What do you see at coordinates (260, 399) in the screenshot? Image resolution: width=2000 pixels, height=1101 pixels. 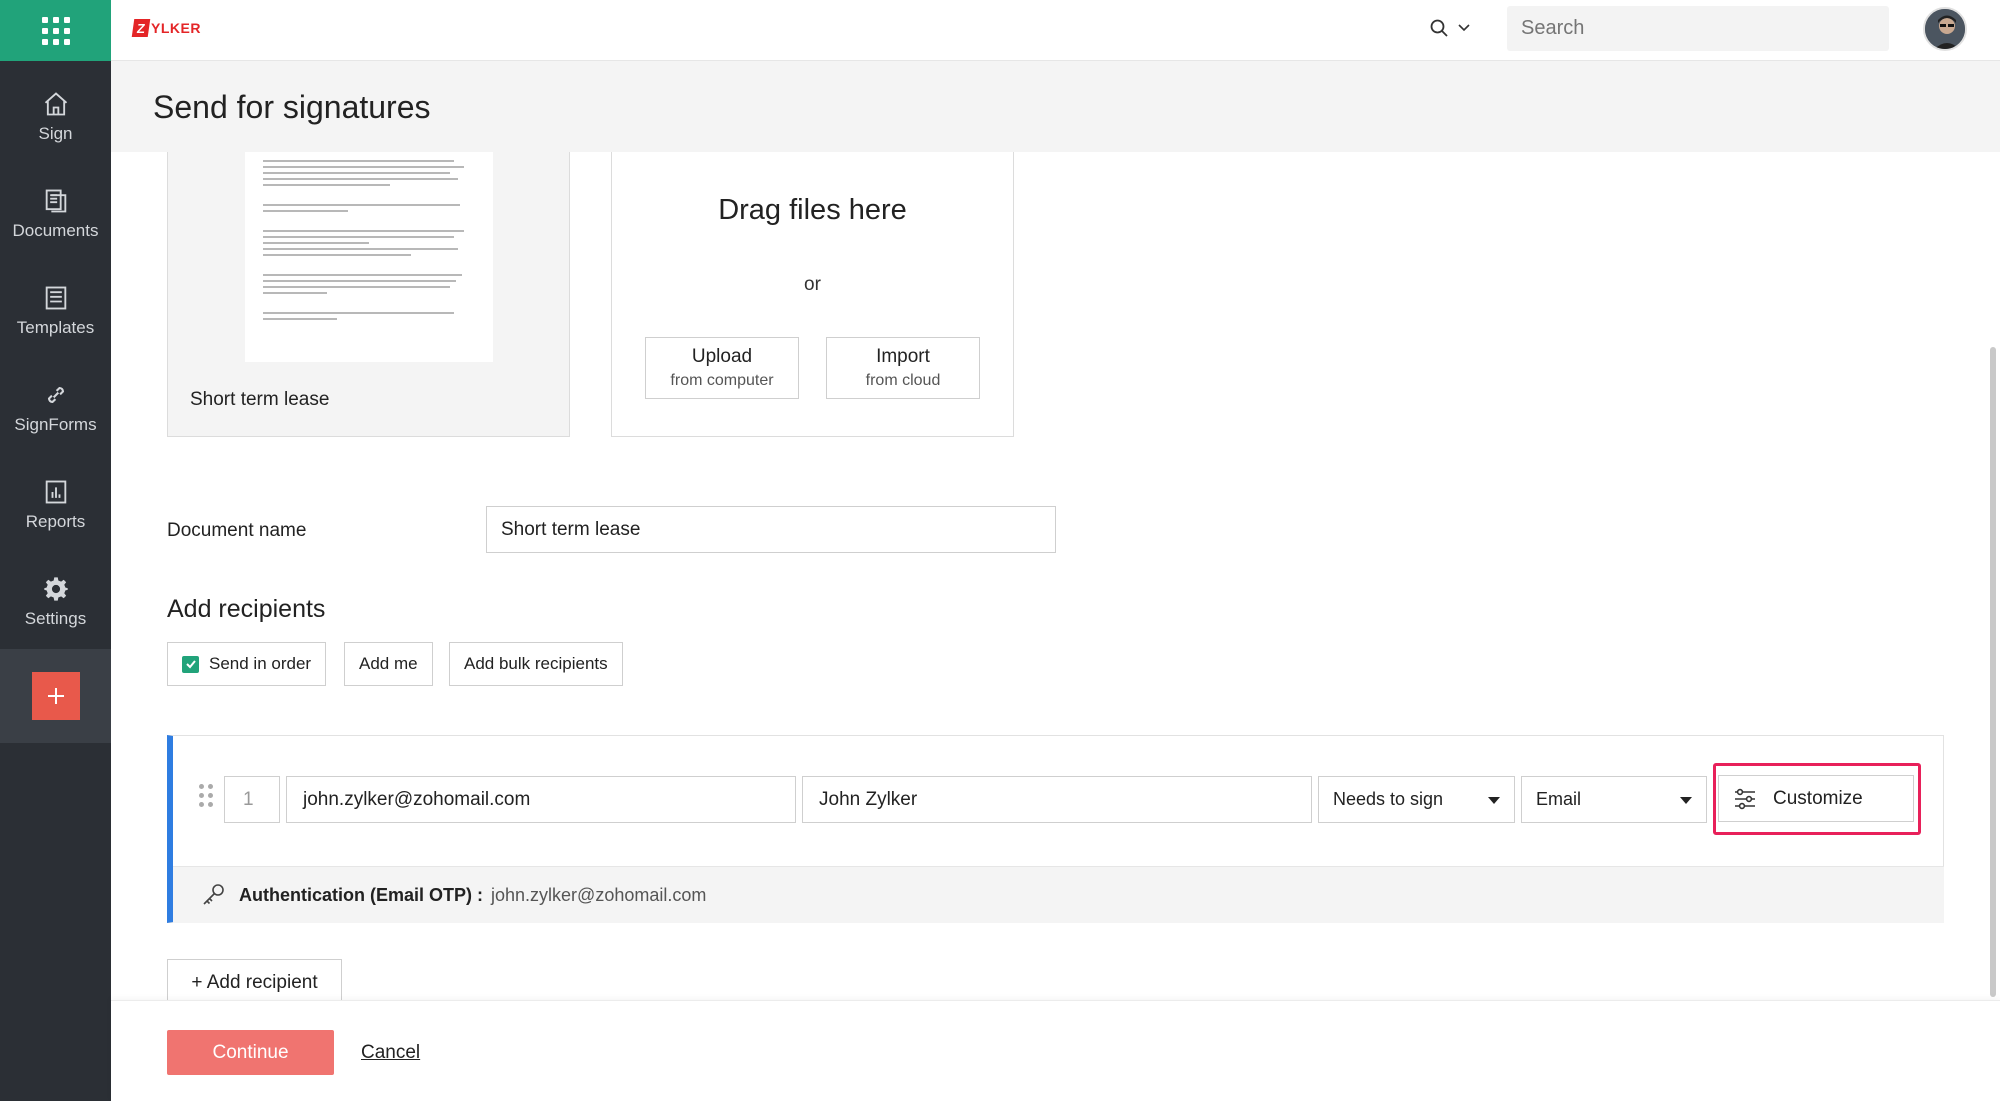 I see `document-card-name: Short term lease` at bounding box center [260, 399].